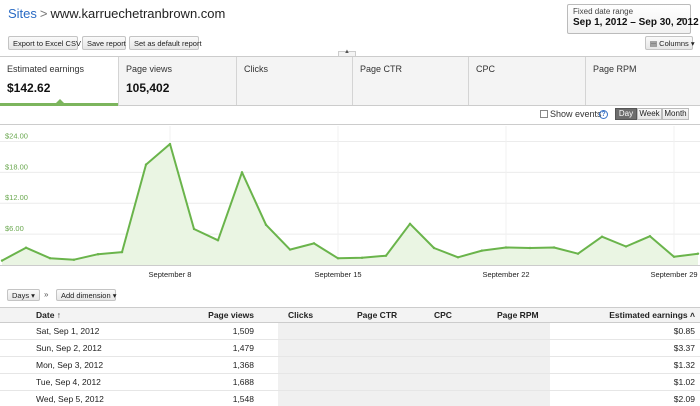  What do you see at coordinates (684, 331) in the screenshot?
I see `cell-earnings: $0.85` at bounding box center [684, 331].